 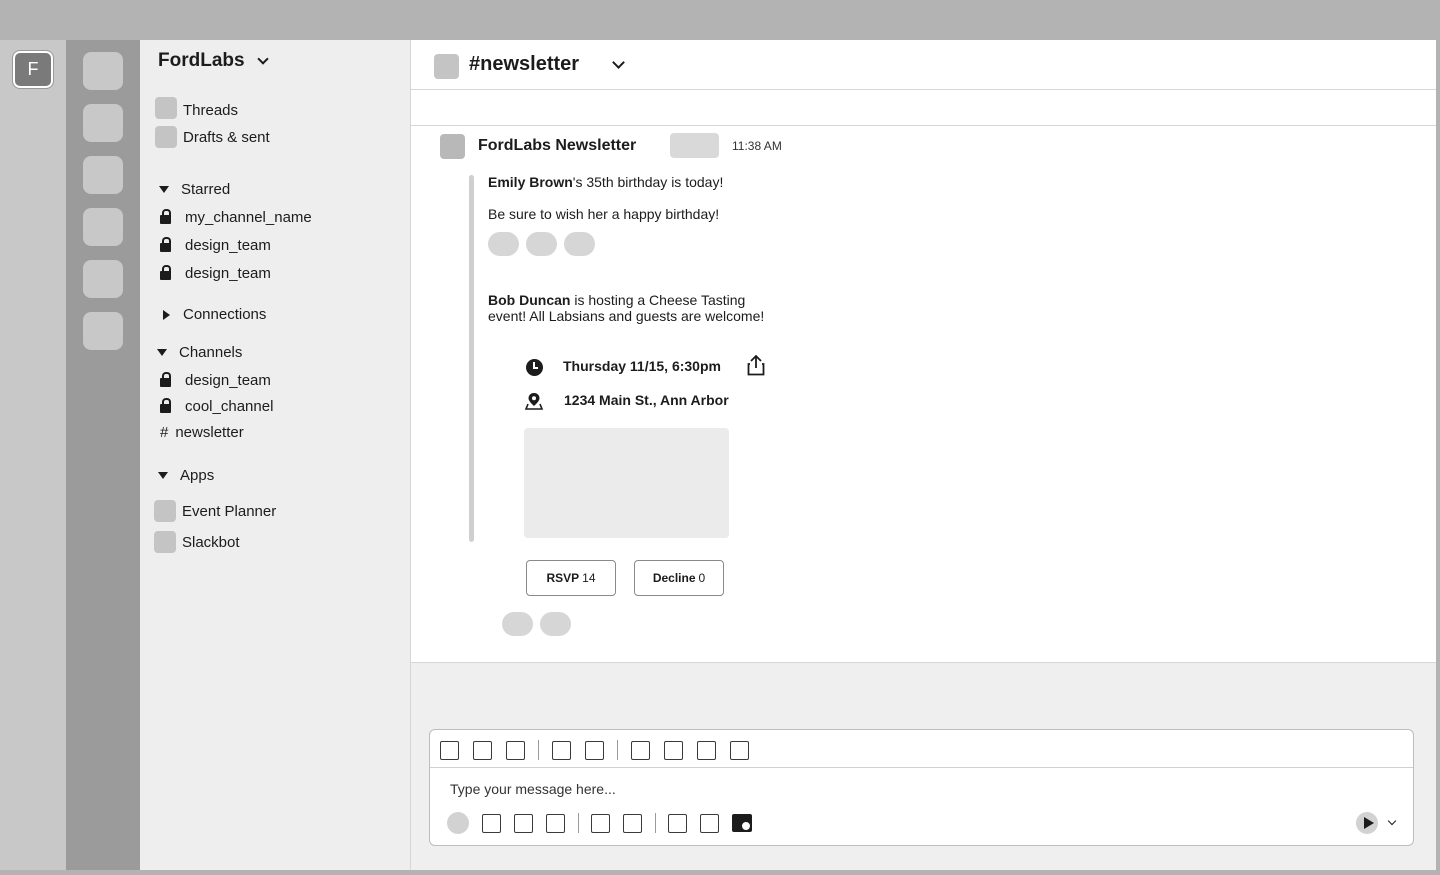 I want to click on link-icon, so click(x=561, y=750).